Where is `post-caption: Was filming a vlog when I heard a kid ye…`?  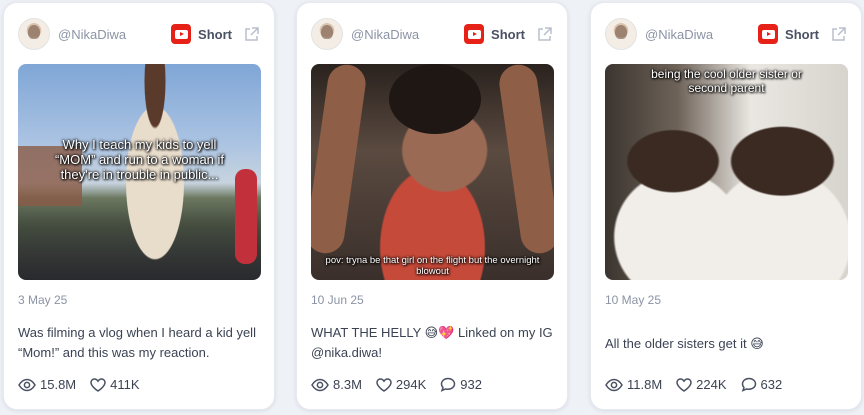
post-caption: Was filming a vlog when I heard a kid ye… is located at coordinates (137, 343).